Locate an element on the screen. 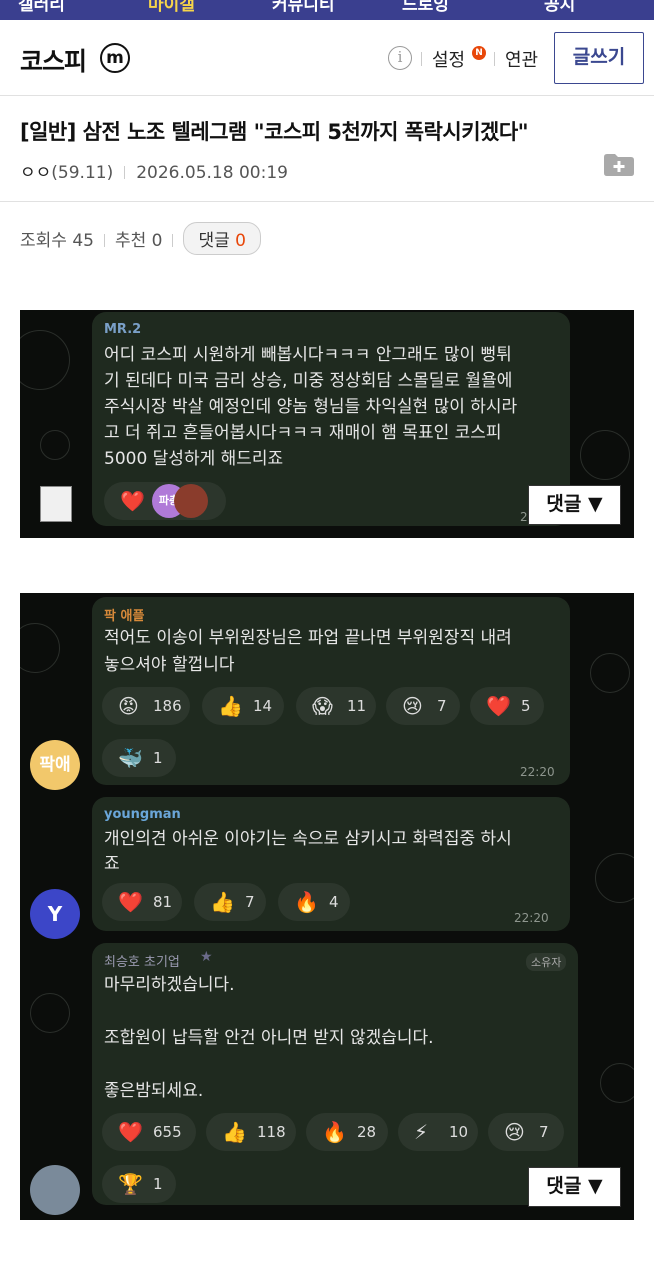  message-line: 개인의견 아쉬운 이야기는 속으로 삼키시고 화력집중 하시 is located at coordinates (308, 839).